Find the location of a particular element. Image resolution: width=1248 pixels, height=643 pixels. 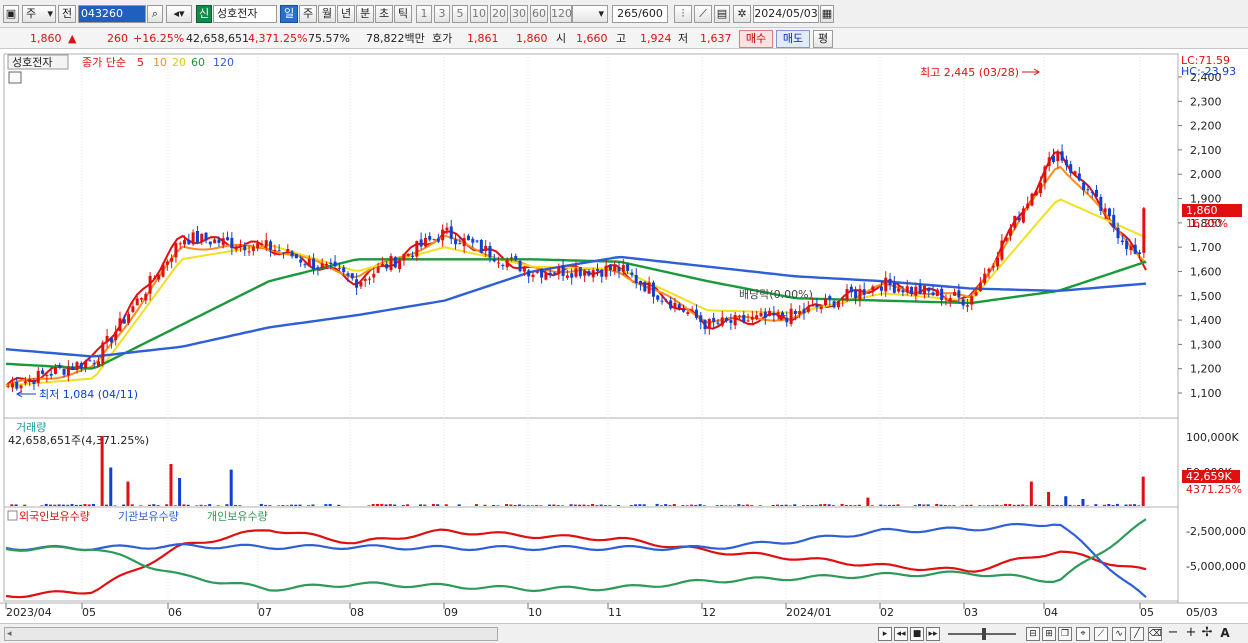

interval-tab: 주 is located at coordinates (308, 14).